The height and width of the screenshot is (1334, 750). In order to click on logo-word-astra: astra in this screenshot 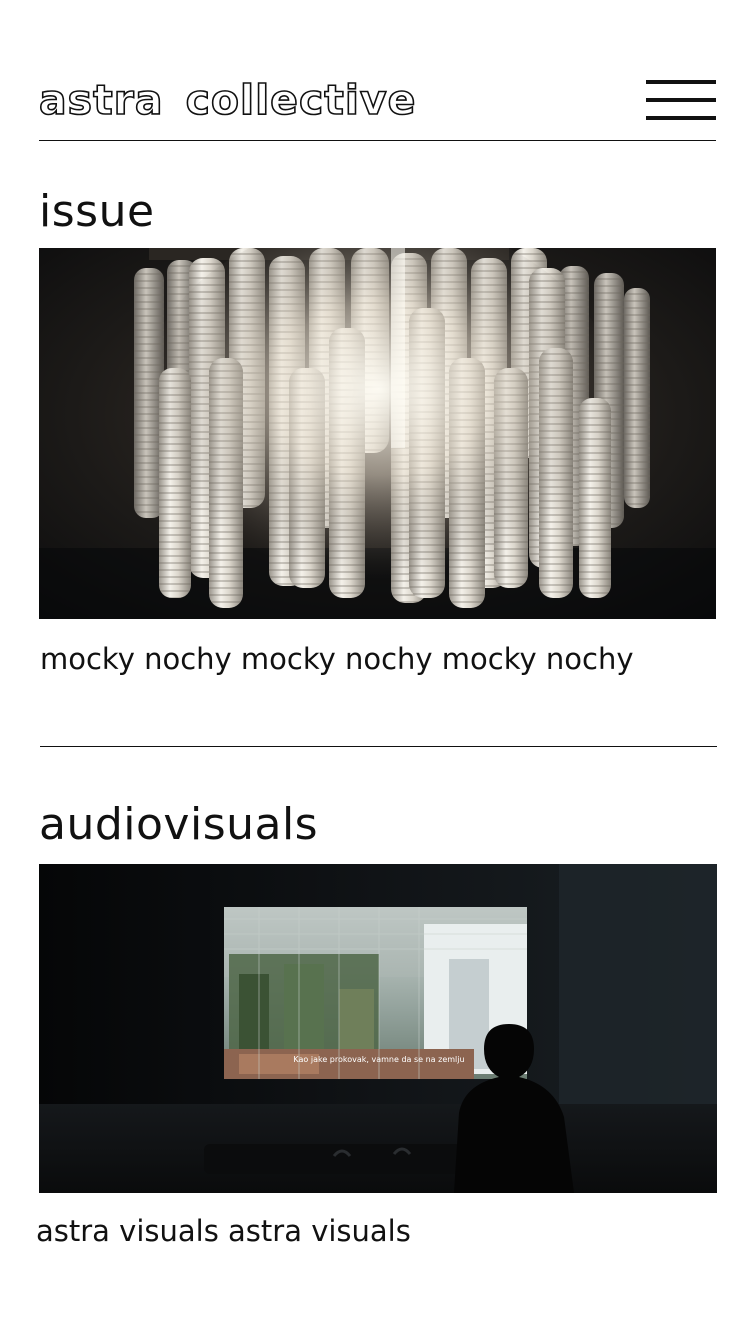, I will do `click(101, 100)`.